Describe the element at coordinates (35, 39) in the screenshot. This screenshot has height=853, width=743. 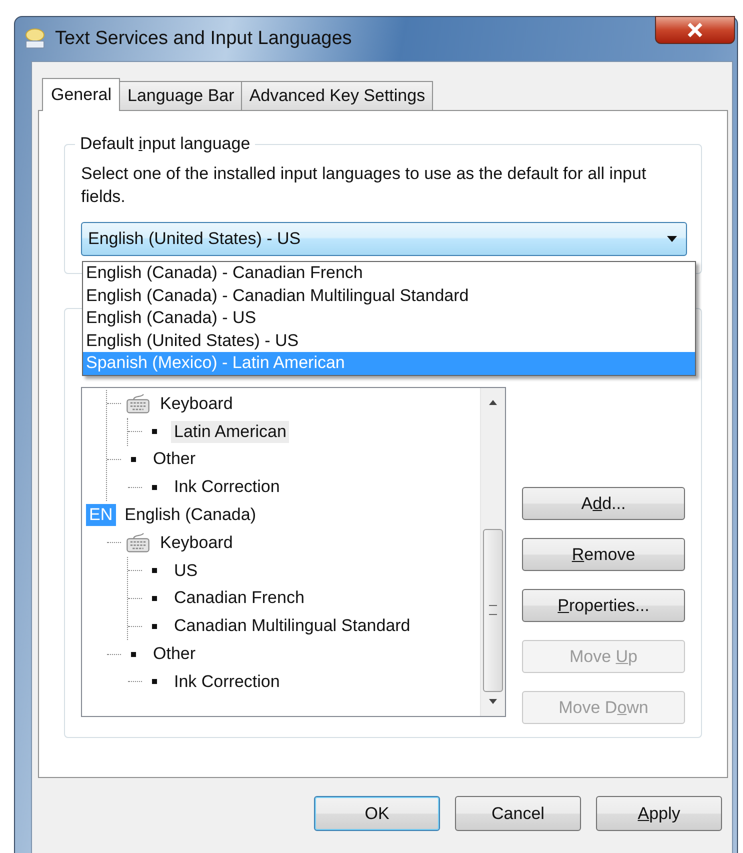
I see `app-icon` at that location.